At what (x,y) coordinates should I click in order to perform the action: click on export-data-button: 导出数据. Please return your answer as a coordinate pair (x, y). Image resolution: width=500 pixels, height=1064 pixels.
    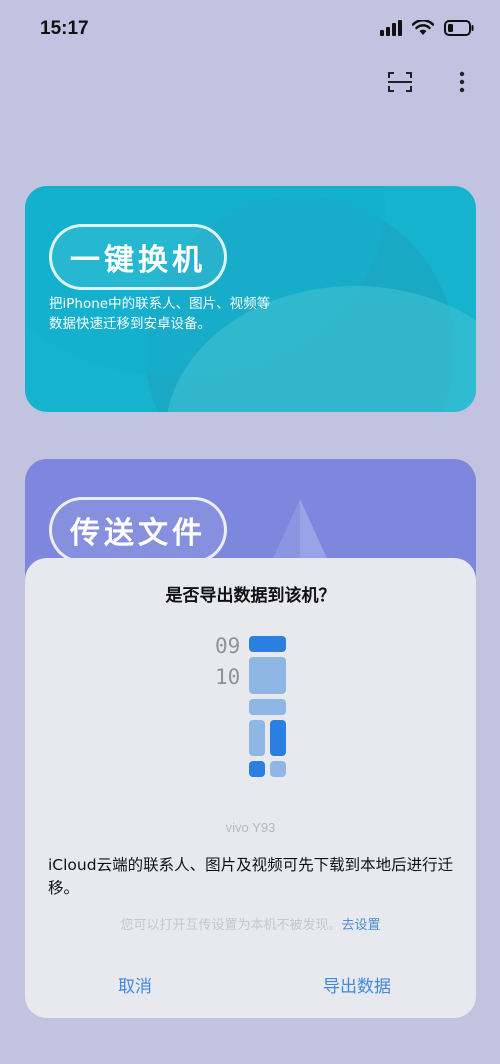
    Looking at the image, I should click on (357, 984).